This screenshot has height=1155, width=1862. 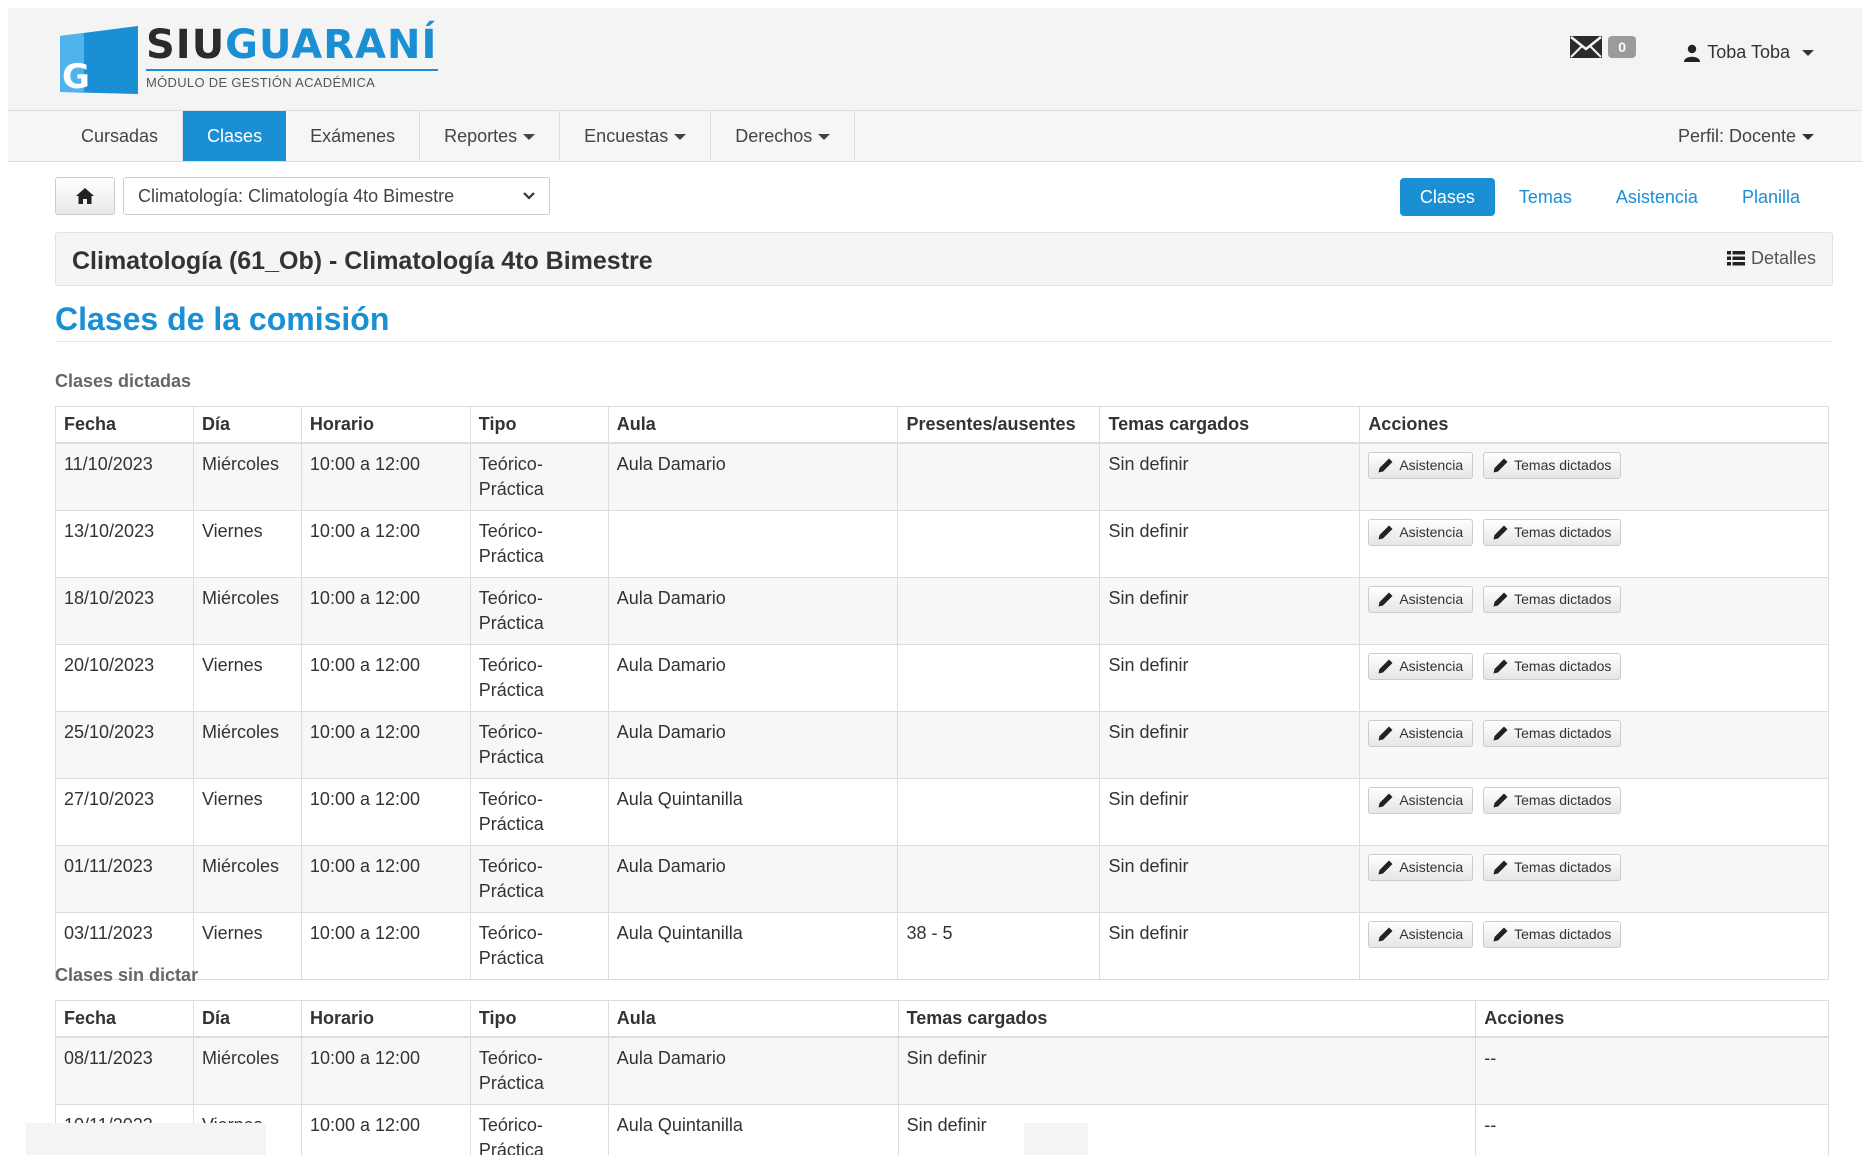 I want to click on brand-underline, so click(x=292, y=70).